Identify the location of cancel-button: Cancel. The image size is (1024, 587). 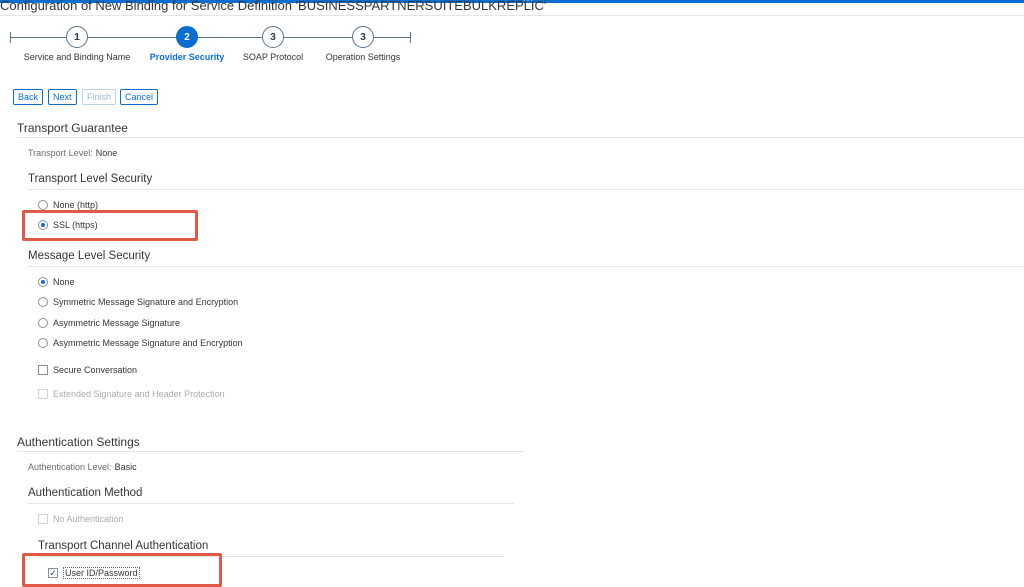
(139, 97).